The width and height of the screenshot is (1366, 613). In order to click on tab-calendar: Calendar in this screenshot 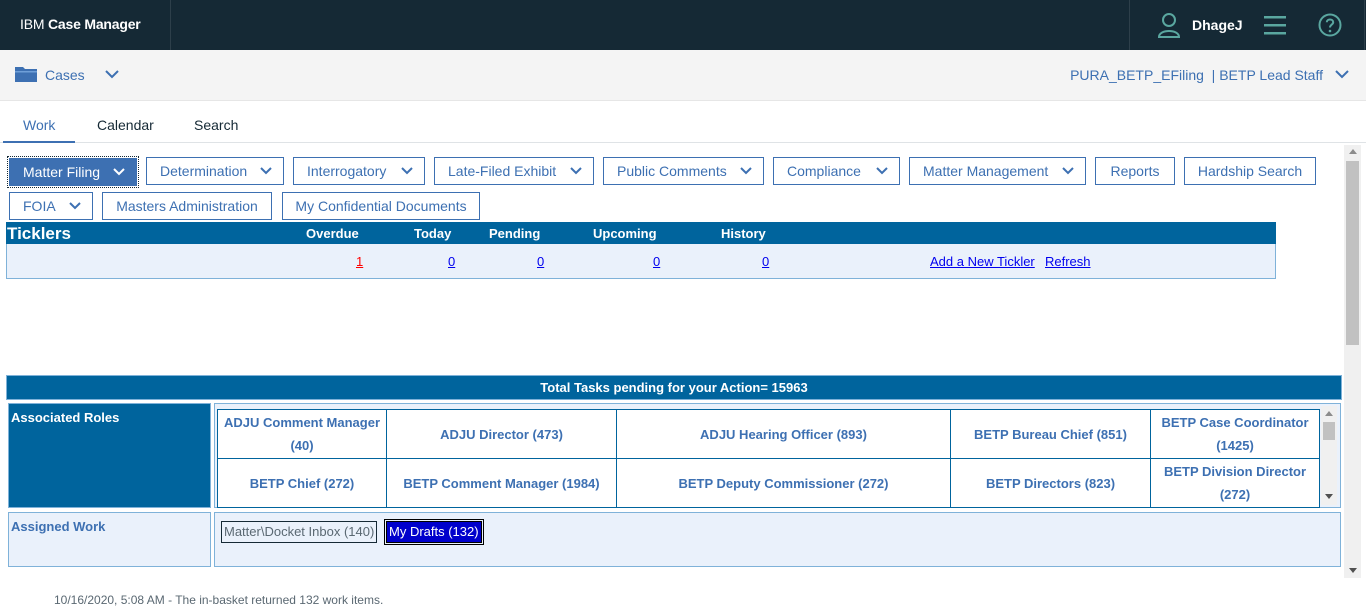, I will do `click(125, 125)`.